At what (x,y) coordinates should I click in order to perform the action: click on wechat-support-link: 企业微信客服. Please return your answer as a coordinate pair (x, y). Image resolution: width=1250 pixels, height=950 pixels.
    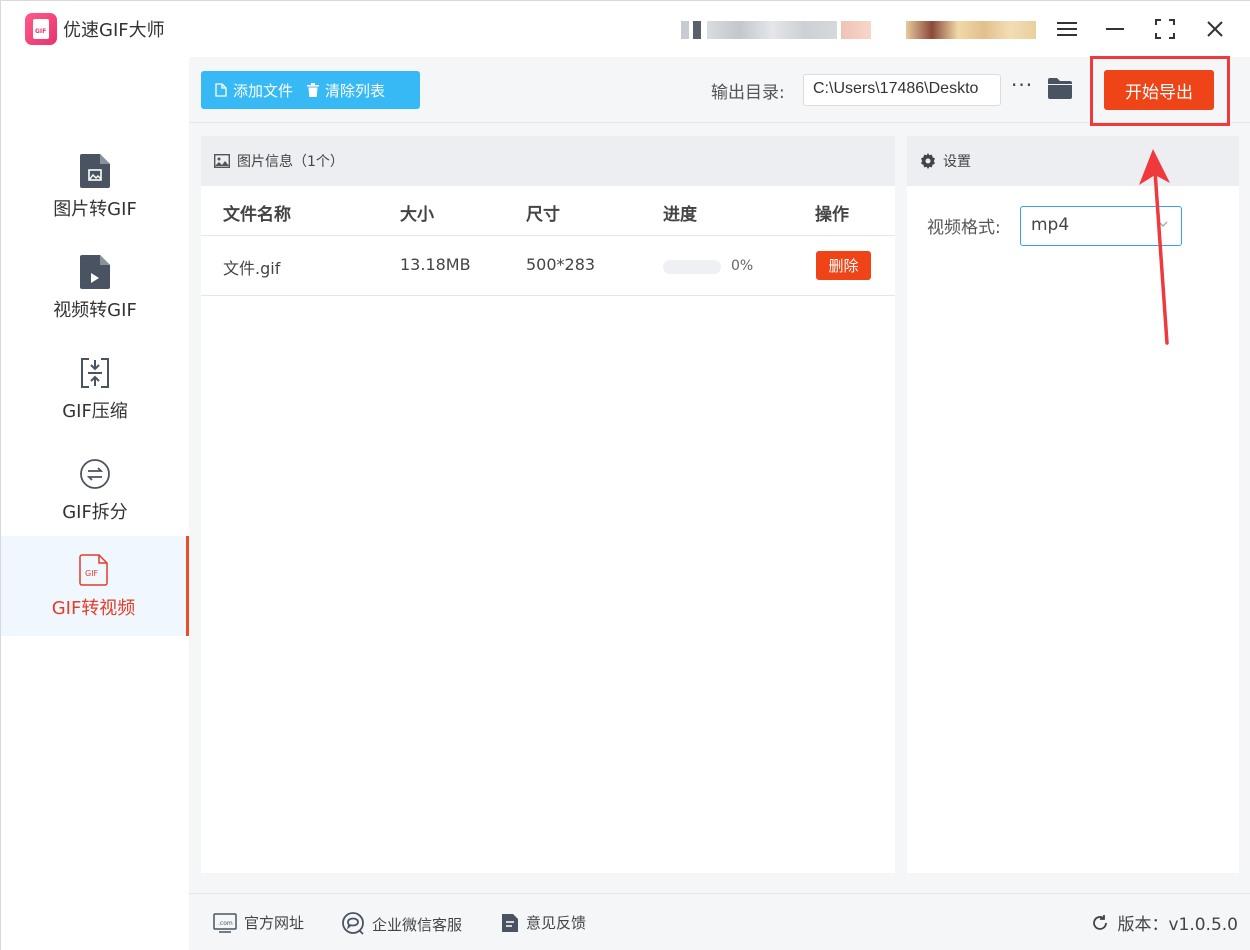
    Looking at the image, I should click on (401, 924).